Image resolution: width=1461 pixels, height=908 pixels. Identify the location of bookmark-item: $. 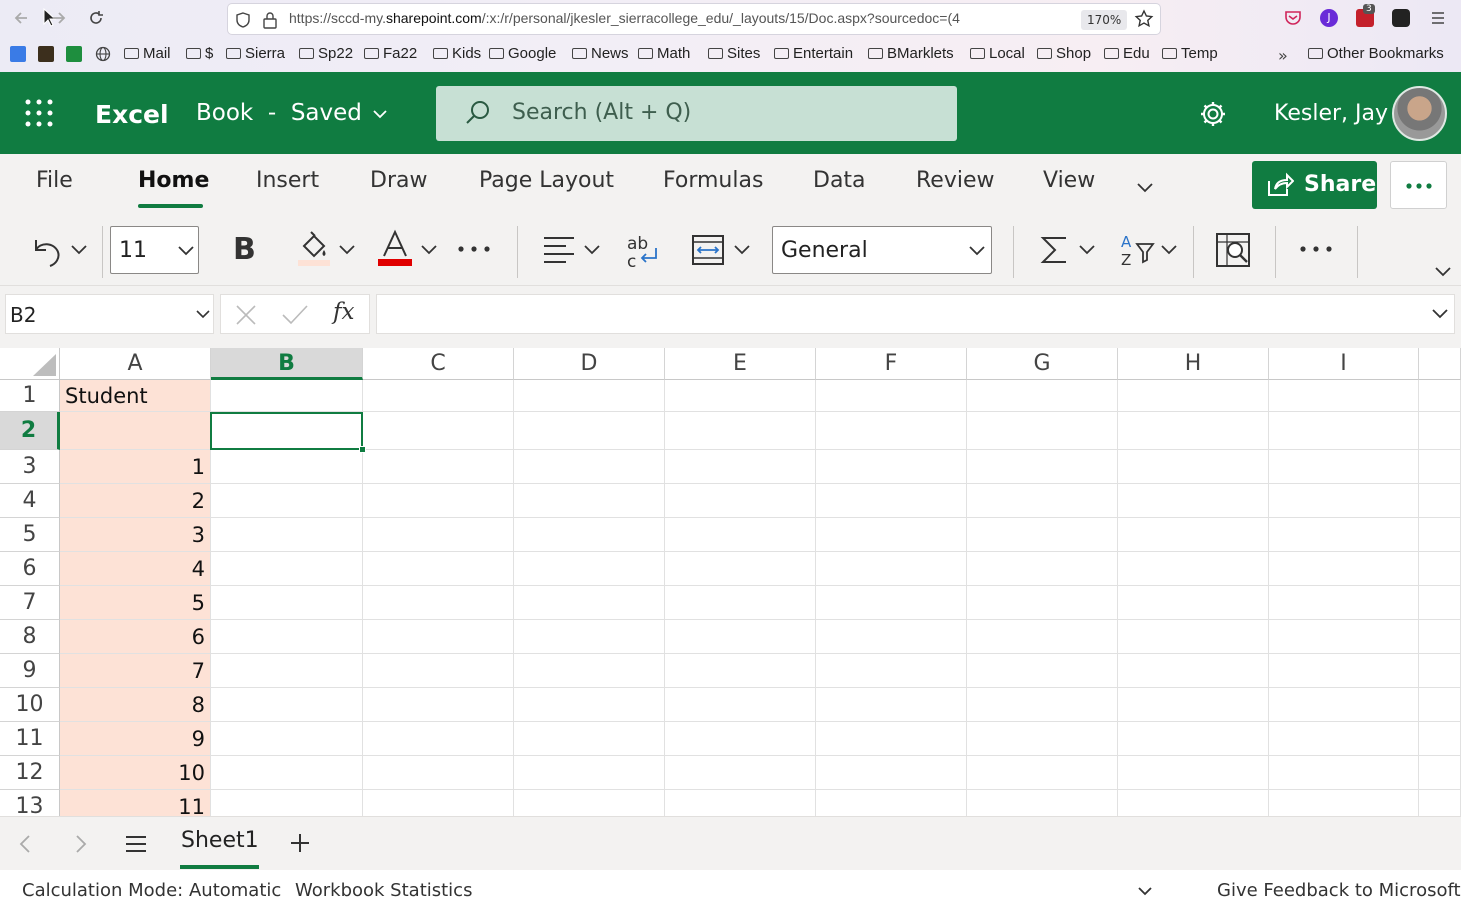
(199, 53).